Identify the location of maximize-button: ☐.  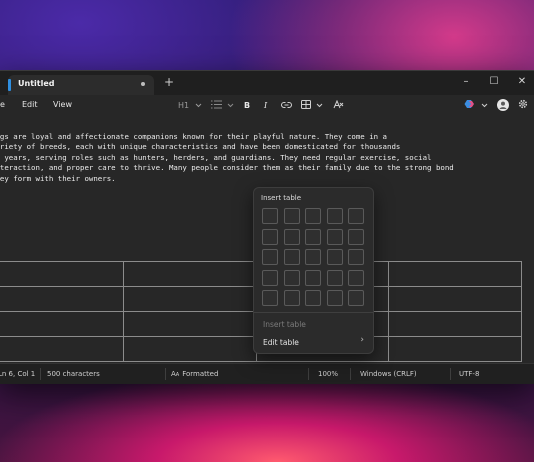
(494, 82).